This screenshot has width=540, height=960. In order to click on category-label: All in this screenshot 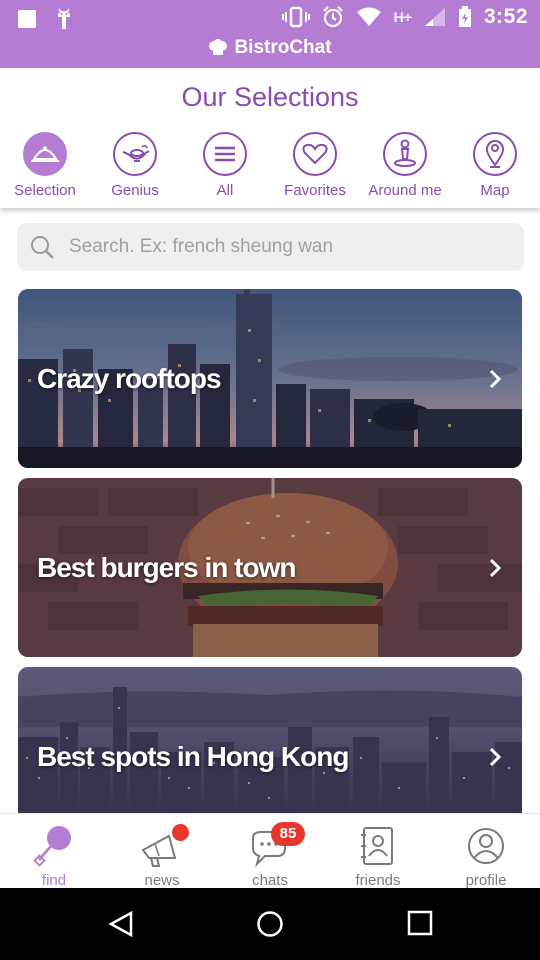, I will do `click(225, 190)`.